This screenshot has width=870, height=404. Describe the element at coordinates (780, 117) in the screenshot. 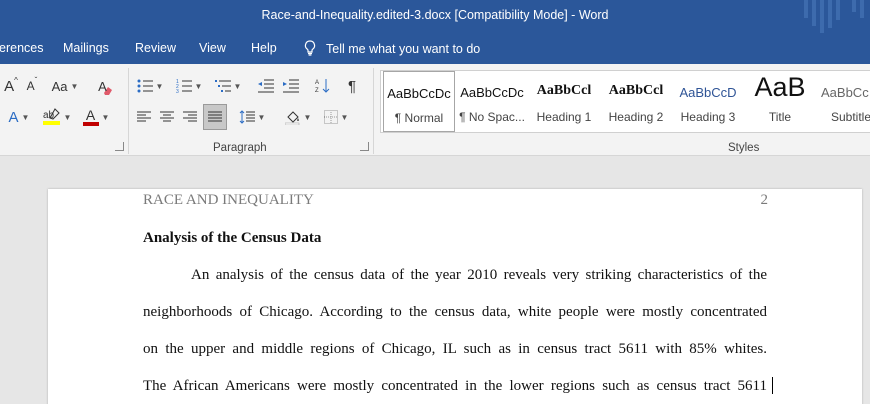

I see `style-label: Title` at that location.